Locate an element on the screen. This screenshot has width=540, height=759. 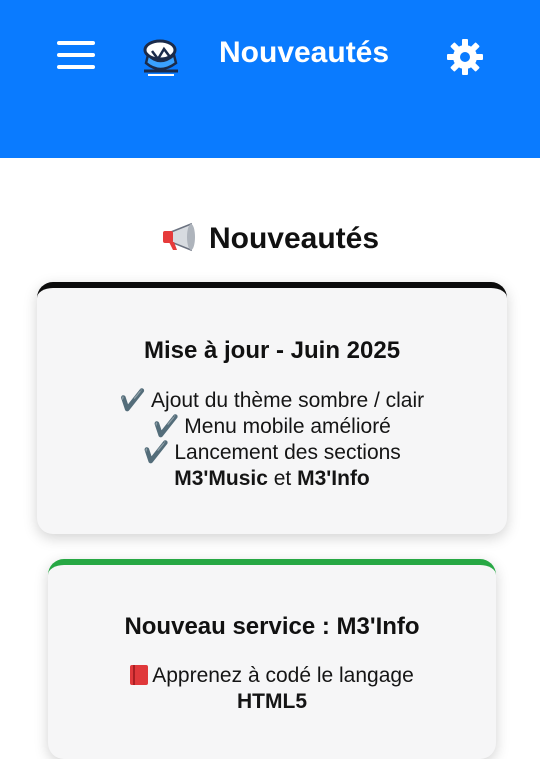
list-item: HTML5 is located at coordinates (272, 702).